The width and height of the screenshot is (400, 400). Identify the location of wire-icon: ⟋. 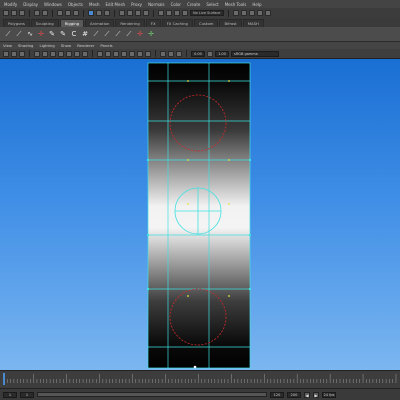
(107, 34).